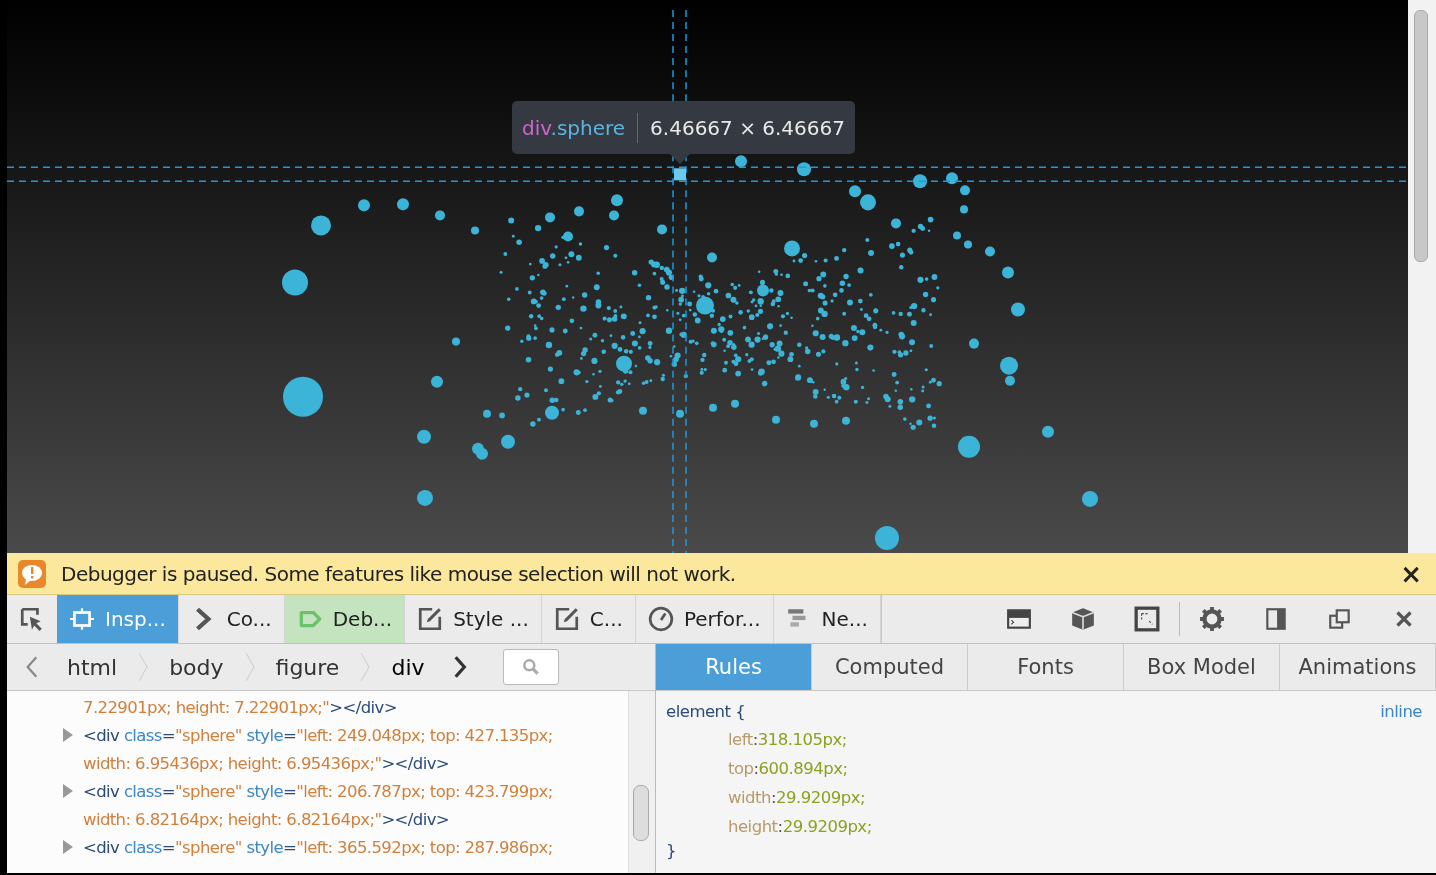  I want to click on markup-line: width: 6.95436px; height: 6.95436px;"></div>, so click(266, 763).